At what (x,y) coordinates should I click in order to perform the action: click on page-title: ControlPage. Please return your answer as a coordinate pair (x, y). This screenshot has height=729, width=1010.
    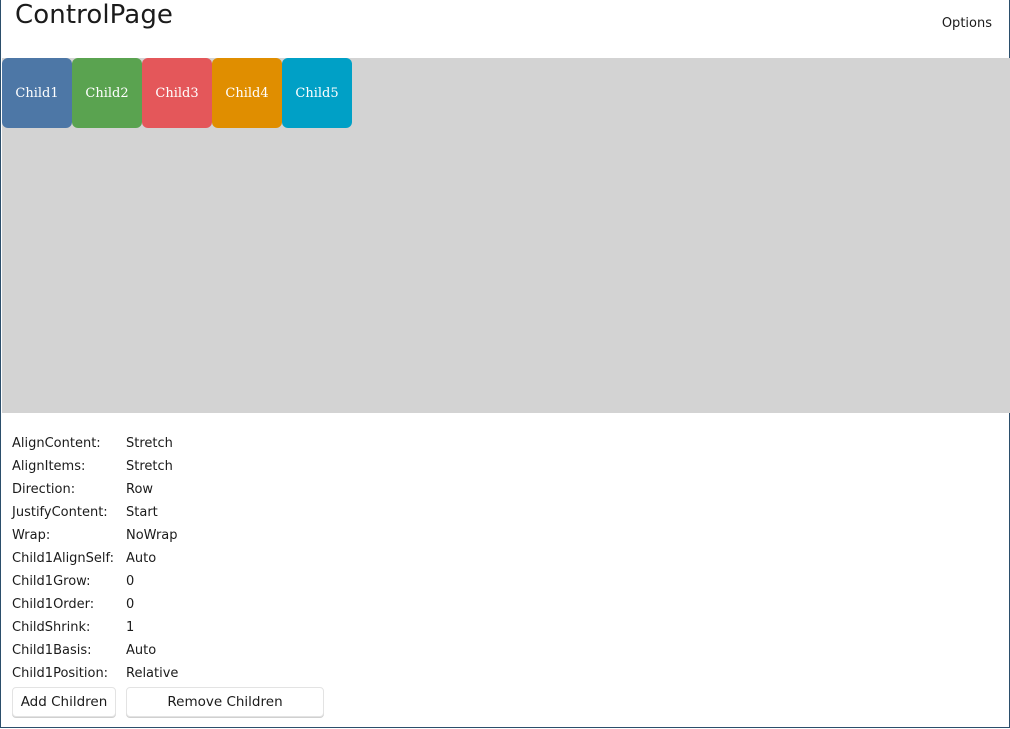
    Looking at the image, I should click on (94, 15).